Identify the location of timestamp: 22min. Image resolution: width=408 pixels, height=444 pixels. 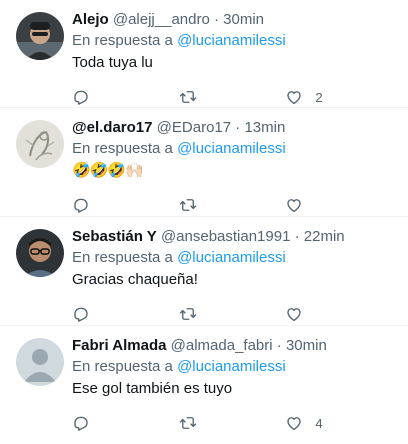
(324, 236).